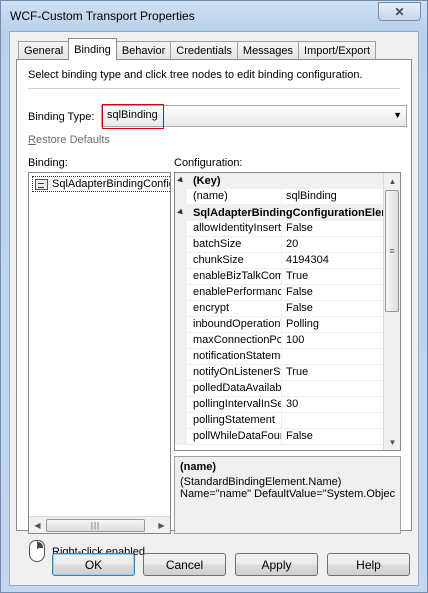 This screenshot has height=593, width=428. What do you see at coordinates (288, 213) in the screenshot?
I see `category-label: SqlAdapterBindingConfigurationEleme` at bounding box center [288, 213].